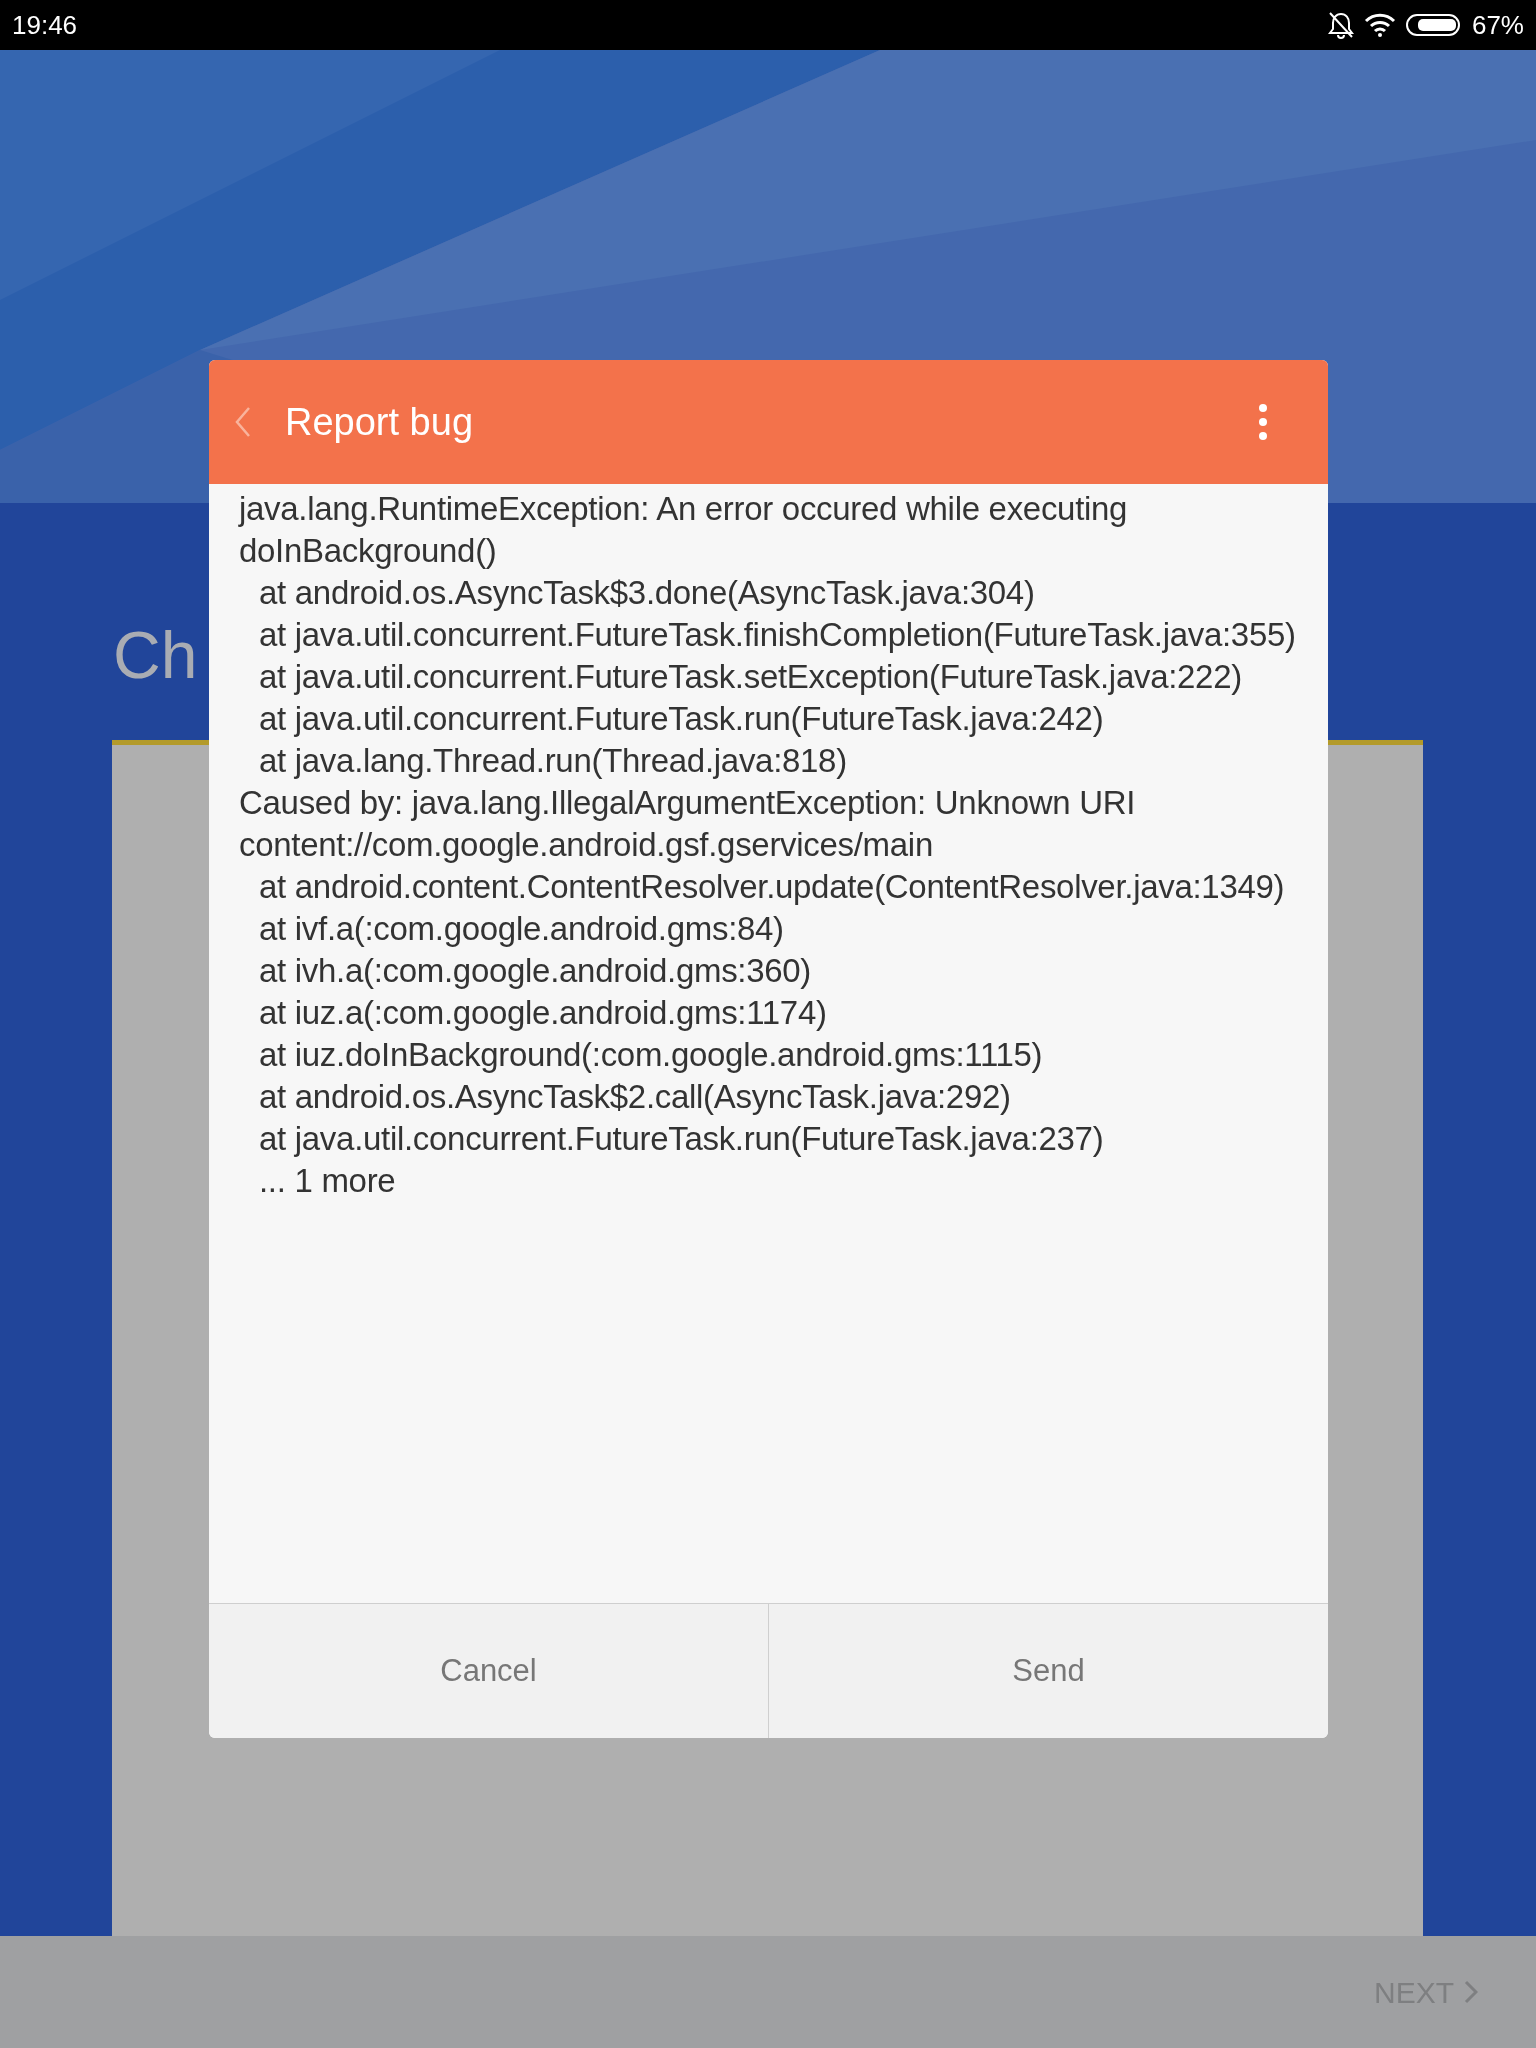 This screenshot has width=1536, height=2048. Describe the element at coordinates (1263, 422) in the screenshot. I see `more-options-icon` at that location.